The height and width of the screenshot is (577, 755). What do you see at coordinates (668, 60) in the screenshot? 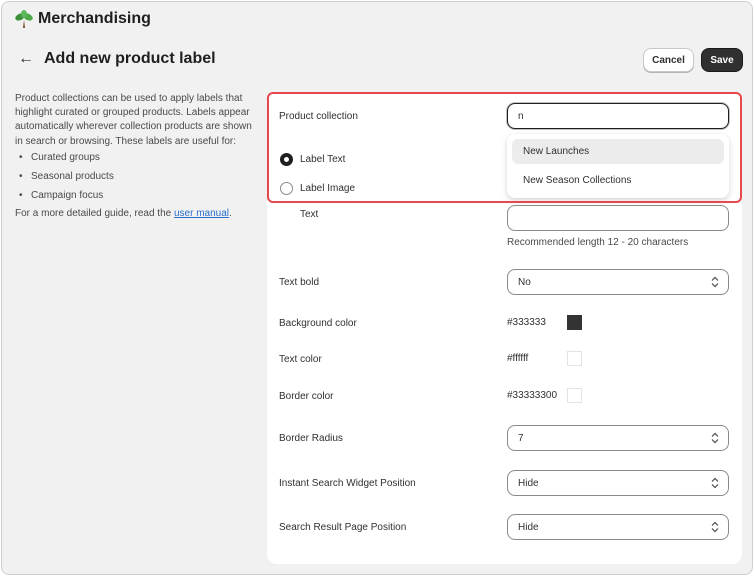
I see `cancel-button: Cancel` at bounding box center [668, 60].